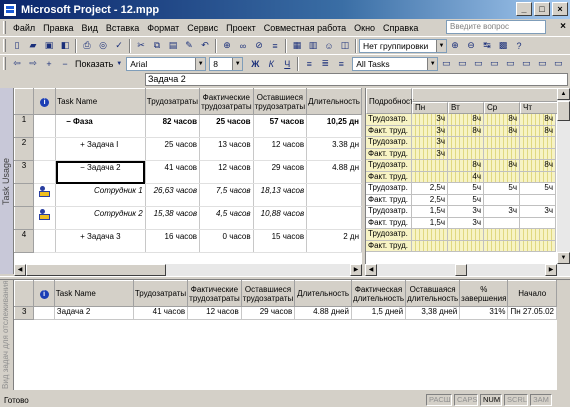 The width and height of the screenshot is (570, 407). I want to click on copy-picture-icon: ▩, so click(503, 45).